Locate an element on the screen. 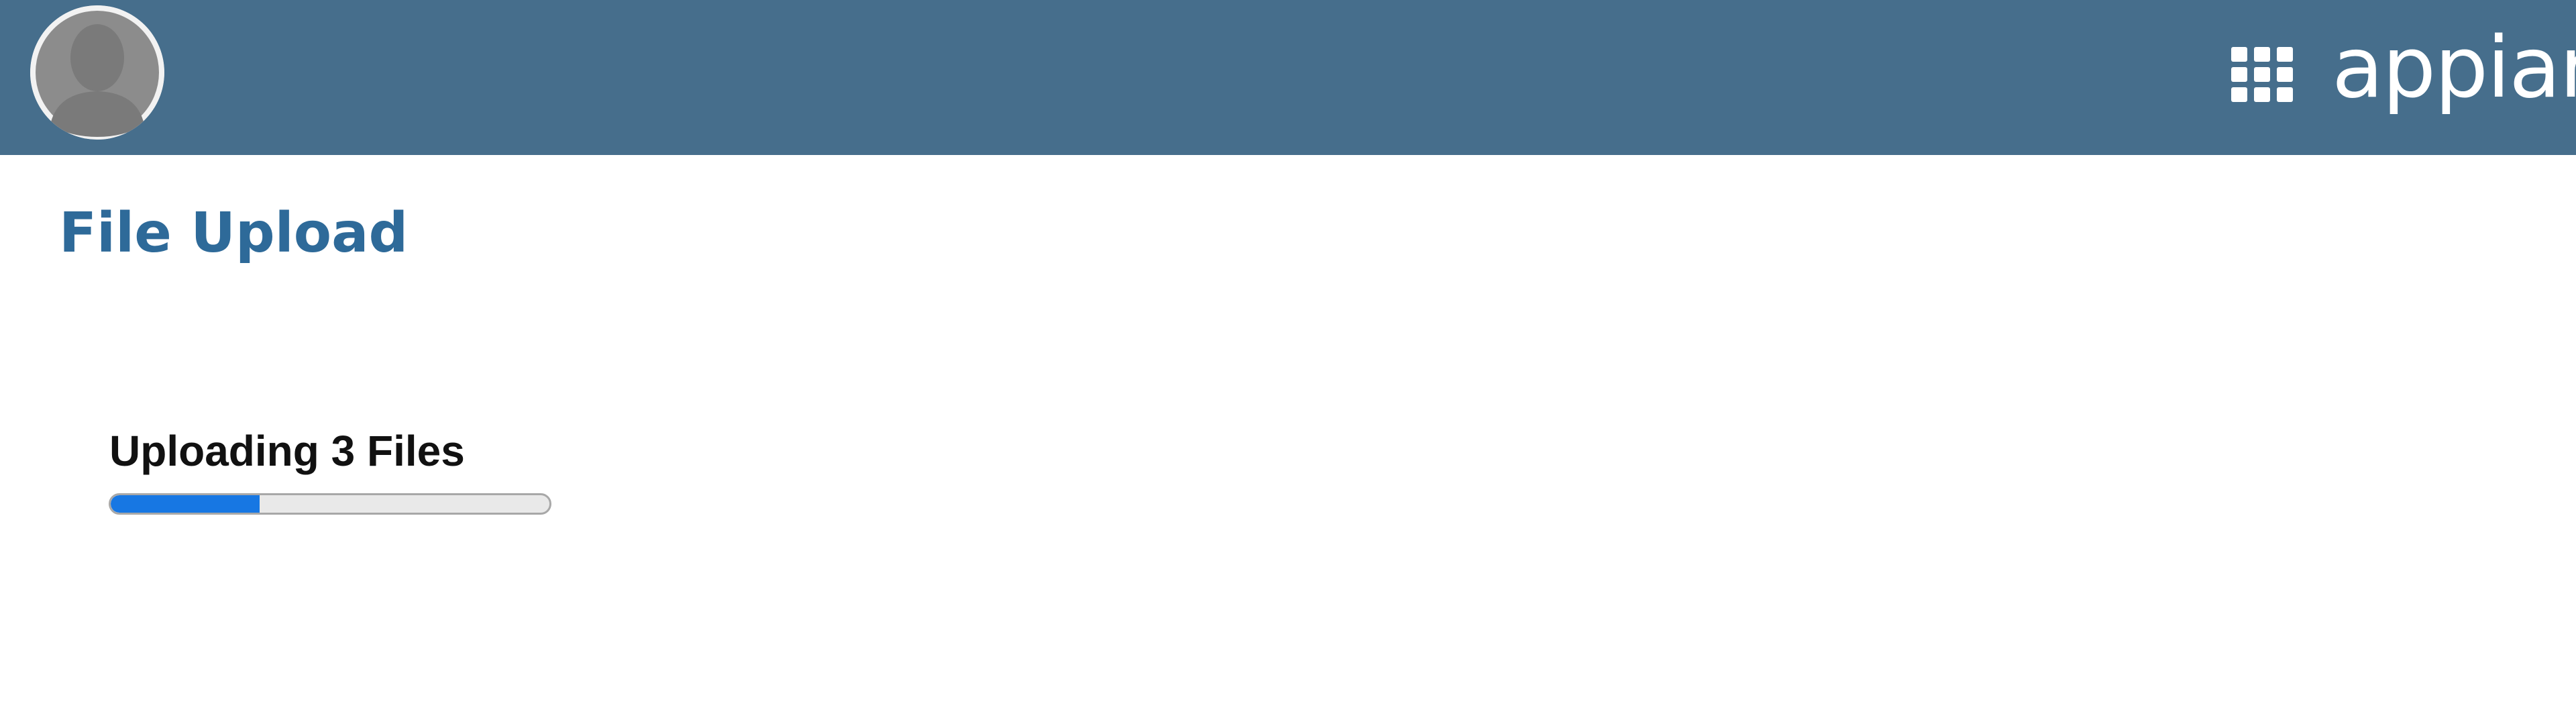 Image resolution: width=2576 pixels, height=720 pixels. user-avatar-icon is located at coordinates (97, 72).